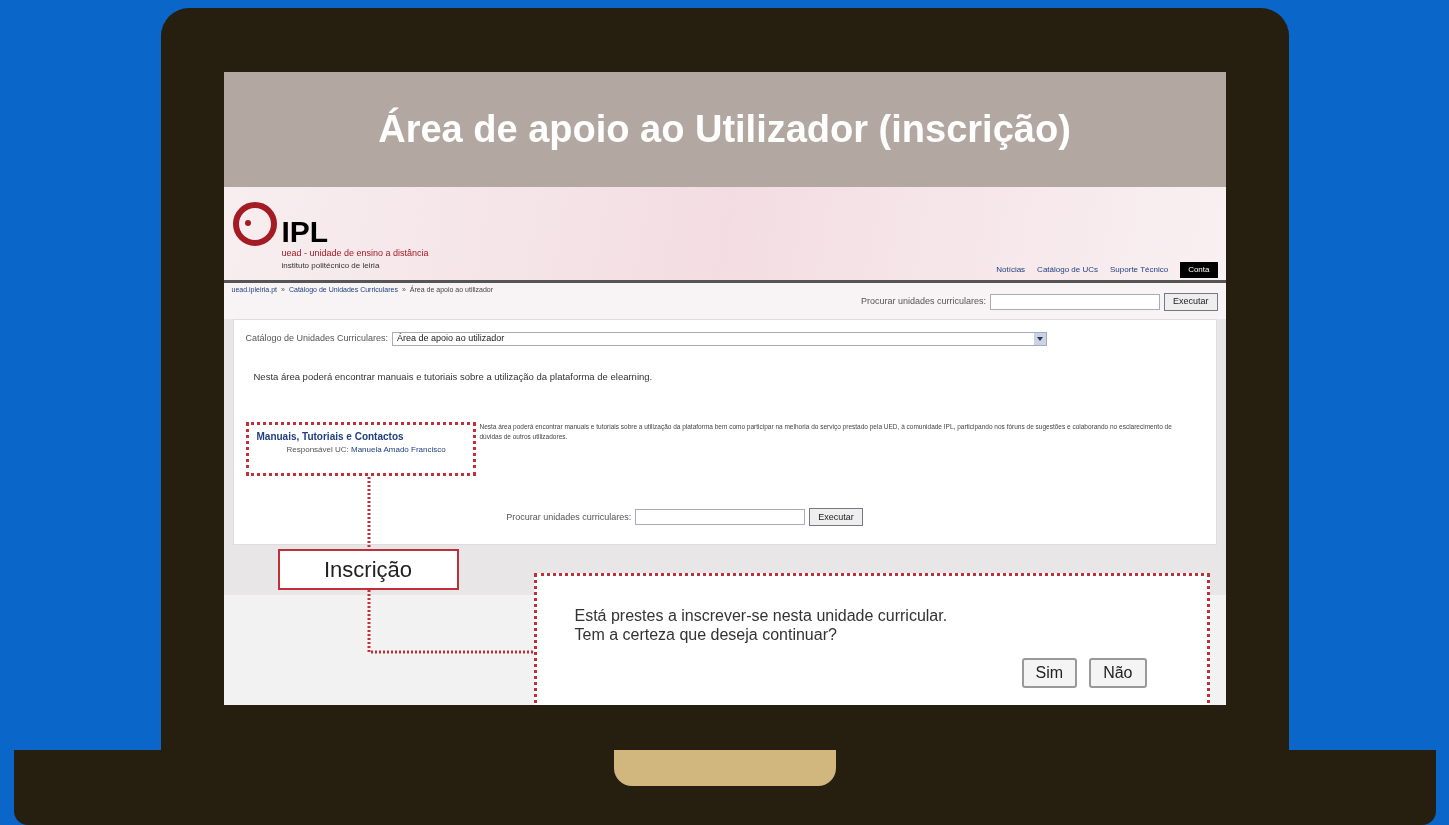 The image size is (1449, 825). What do you see at coordinates (1118, 673) in the screenshot?
I see `dialog-button: Não` at bounding box center [1118, 673].